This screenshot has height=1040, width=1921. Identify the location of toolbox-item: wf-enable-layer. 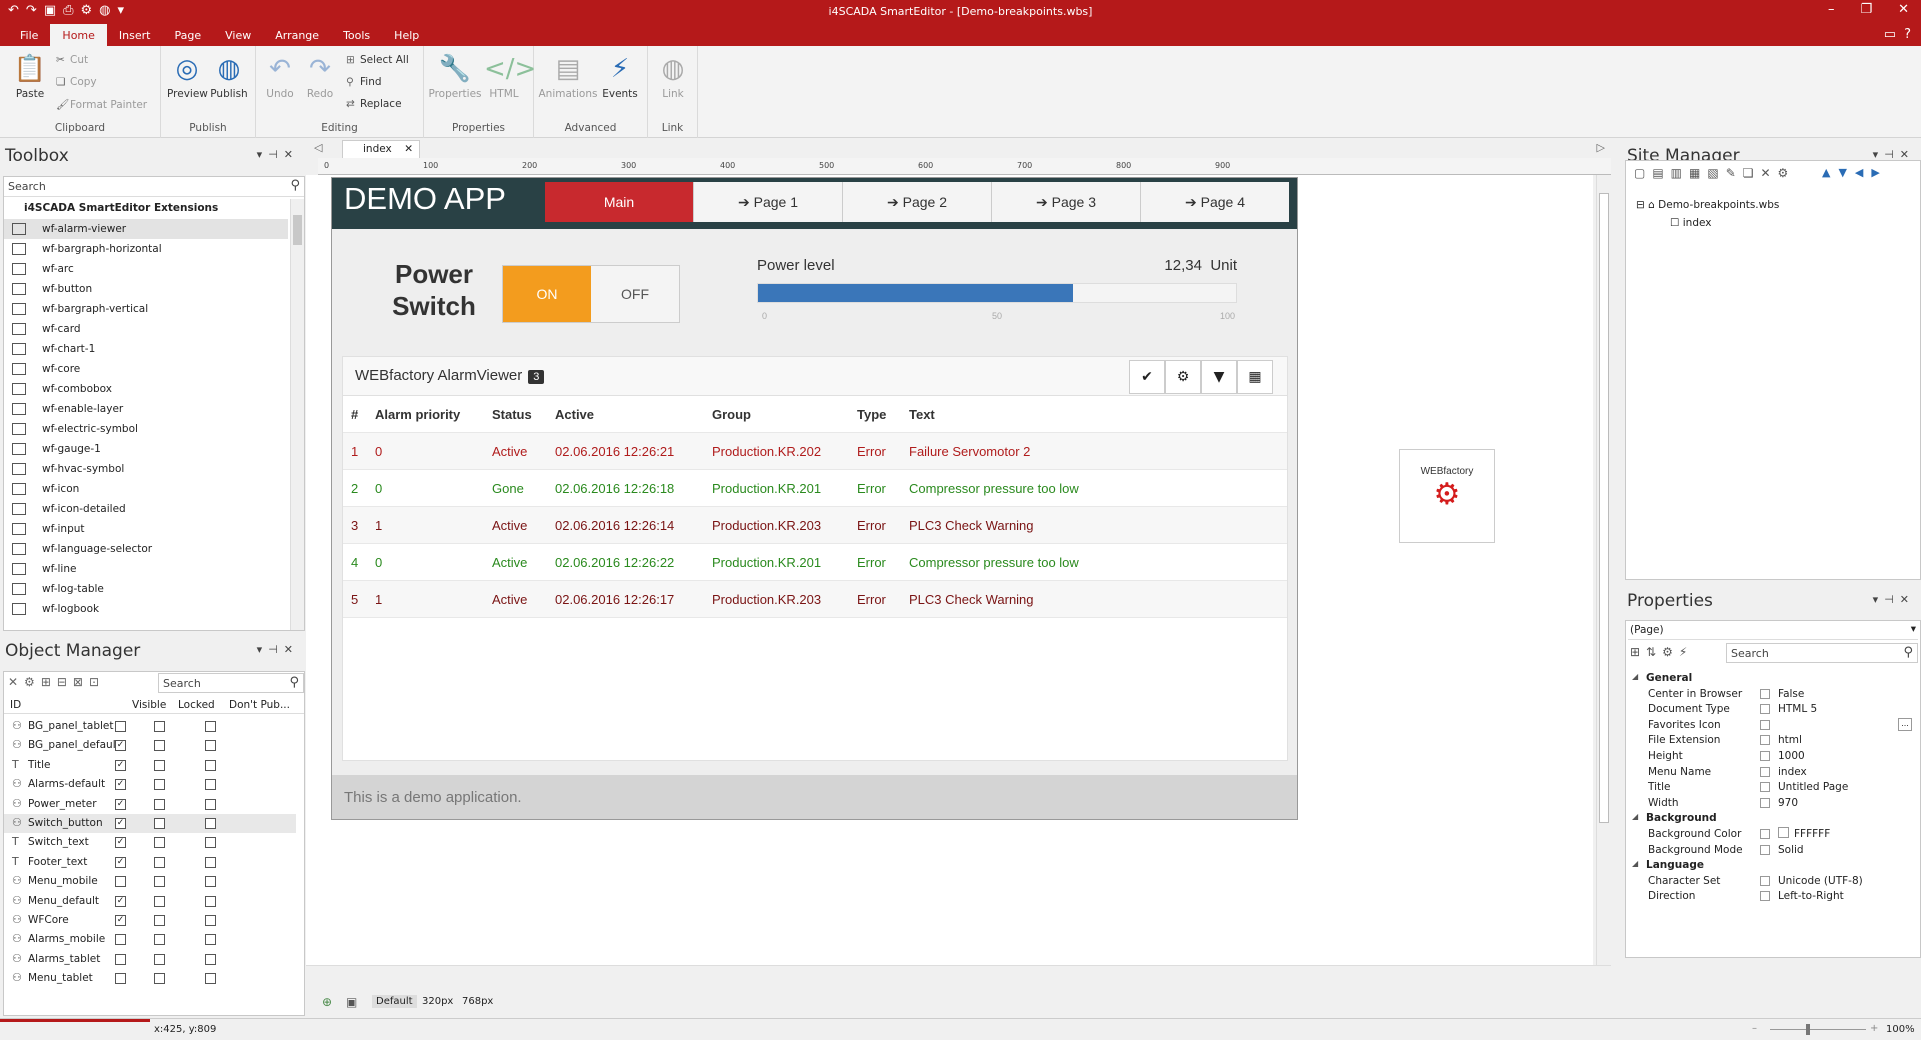
(146, 409).